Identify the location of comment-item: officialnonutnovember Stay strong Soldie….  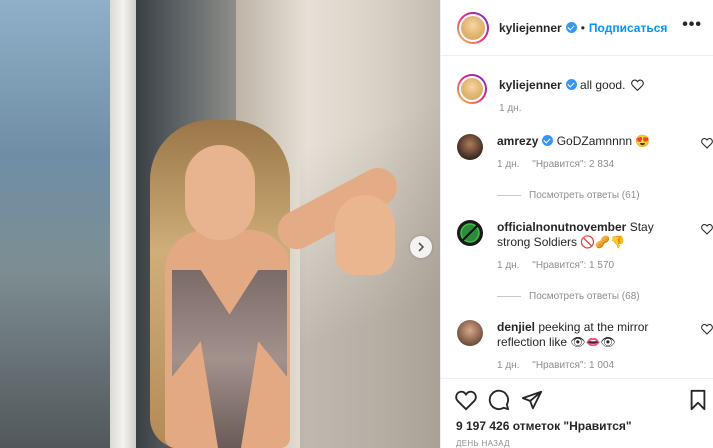
(585, 246).